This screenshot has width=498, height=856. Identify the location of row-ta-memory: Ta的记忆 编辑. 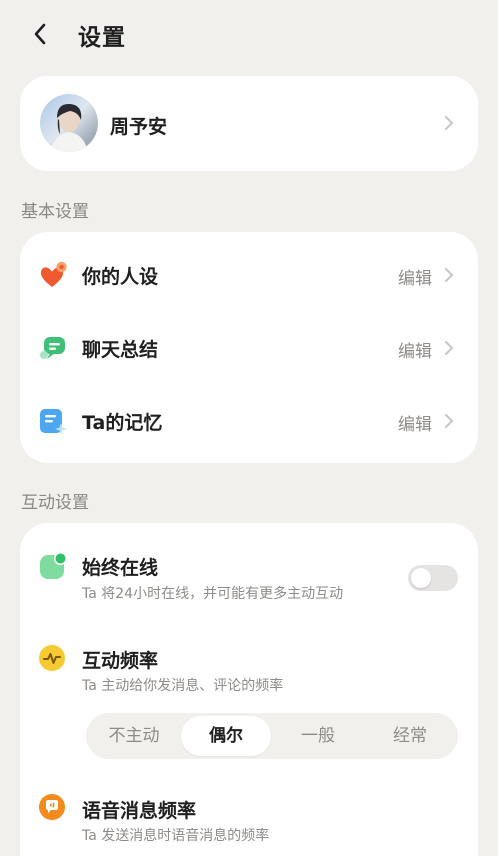
(249, 421).